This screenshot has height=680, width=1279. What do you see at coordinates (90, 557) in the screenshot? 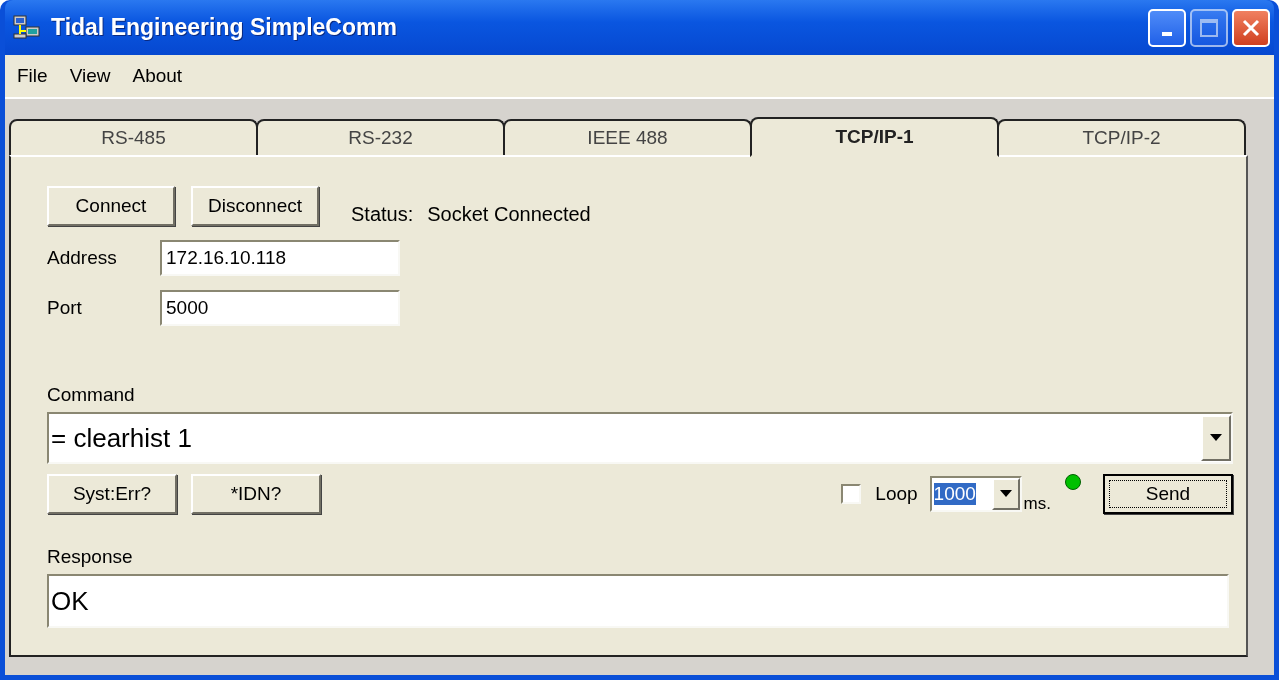
I see `response-label: Response` at bounding box center [90, 557].